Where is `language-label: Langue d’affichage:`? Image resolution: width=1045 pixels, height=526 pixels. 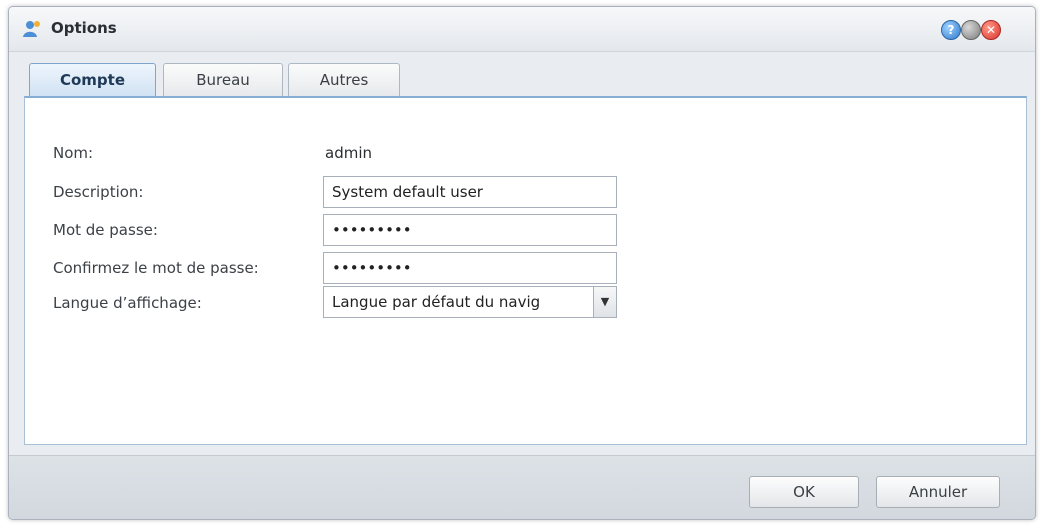 language-label: Langue d’affichage: is located at coordinates (127, 303).